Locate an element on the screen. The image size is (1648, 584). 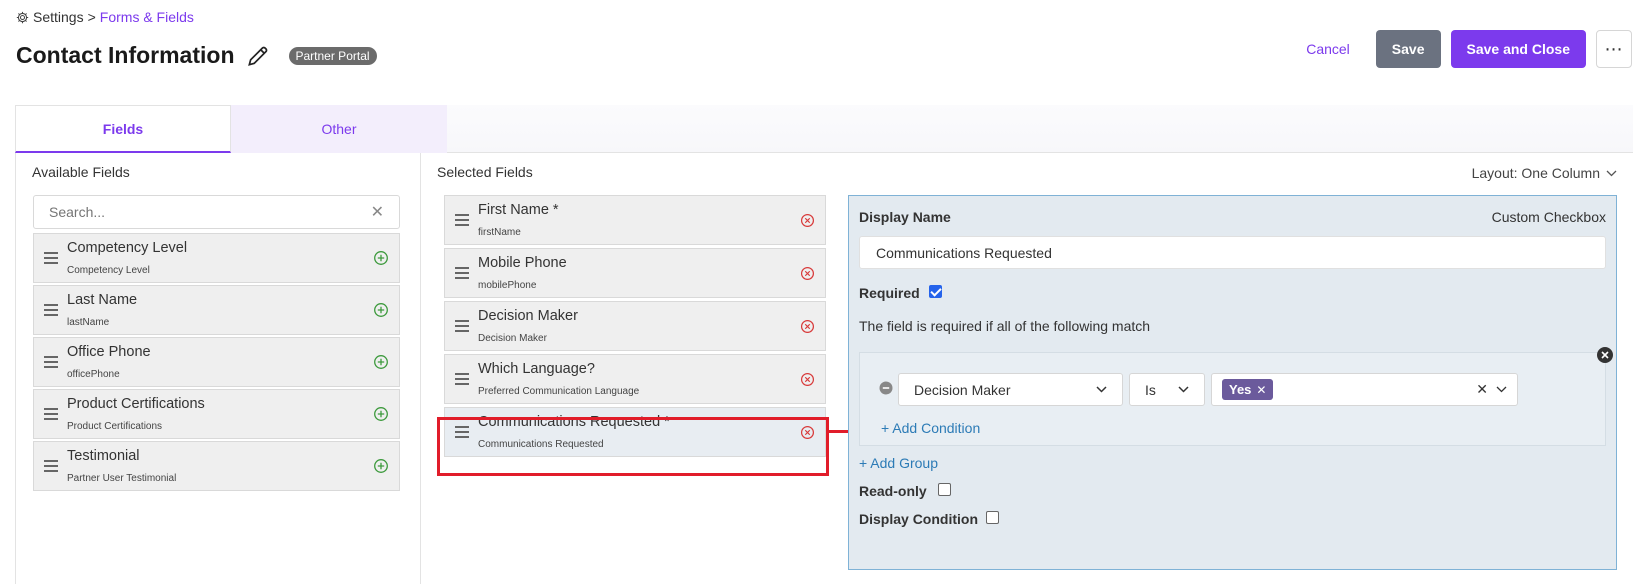
condition-operator-value: Is is located at coordinates (1150, 389).